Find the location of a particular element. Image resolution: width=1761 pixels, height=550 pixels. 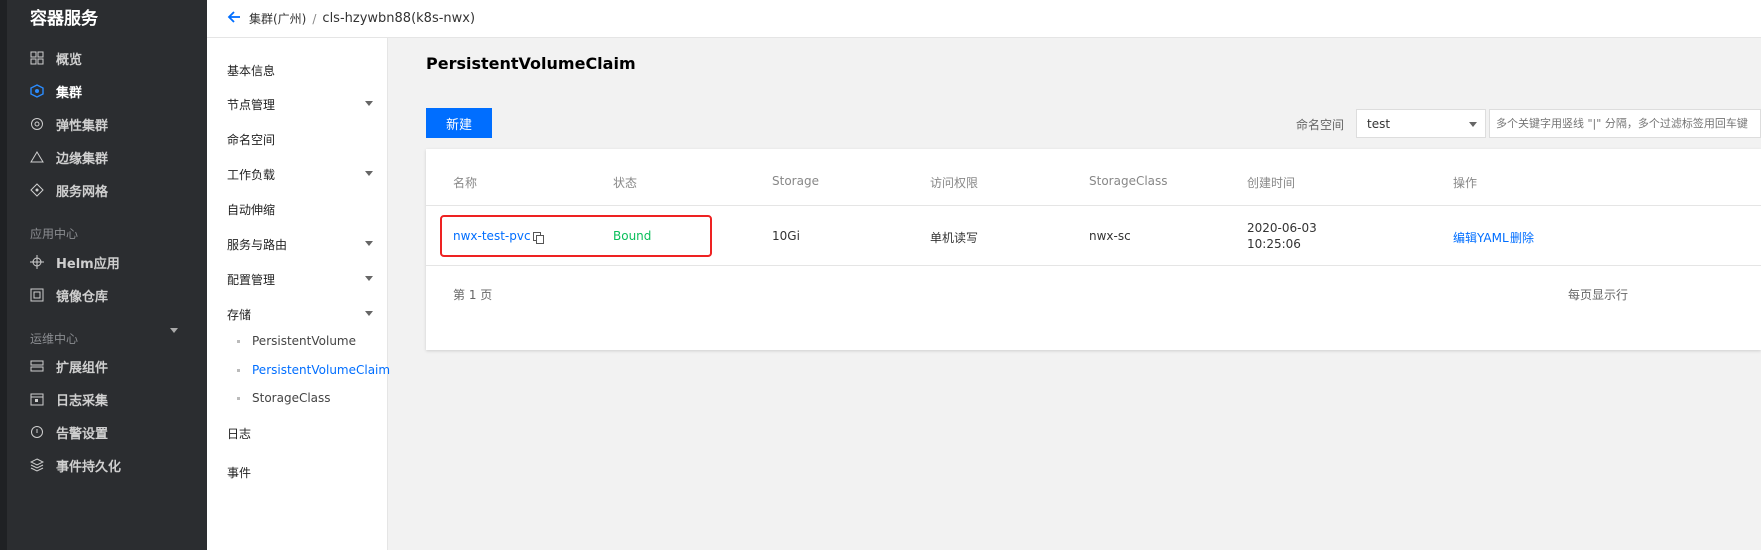

nav-section-app: 应用中心 is located at coordinates (54, 234).